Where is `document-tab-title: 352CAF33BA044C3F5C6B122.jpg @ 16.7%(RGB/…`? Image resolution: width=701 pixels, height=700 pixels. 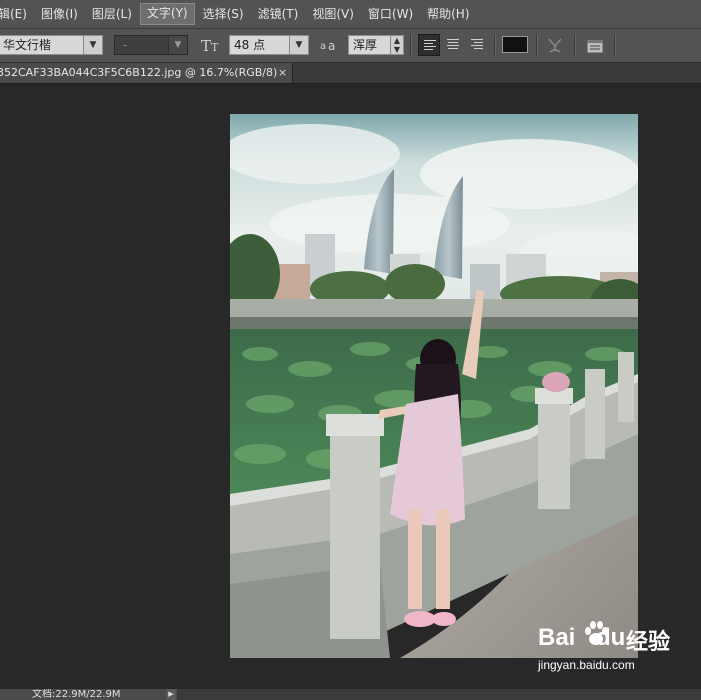 document-tab-title: 352CAF33BA044C3F5C6B122.jpg @ 16.7%(RGB/… is located at coordinates (139, 72).